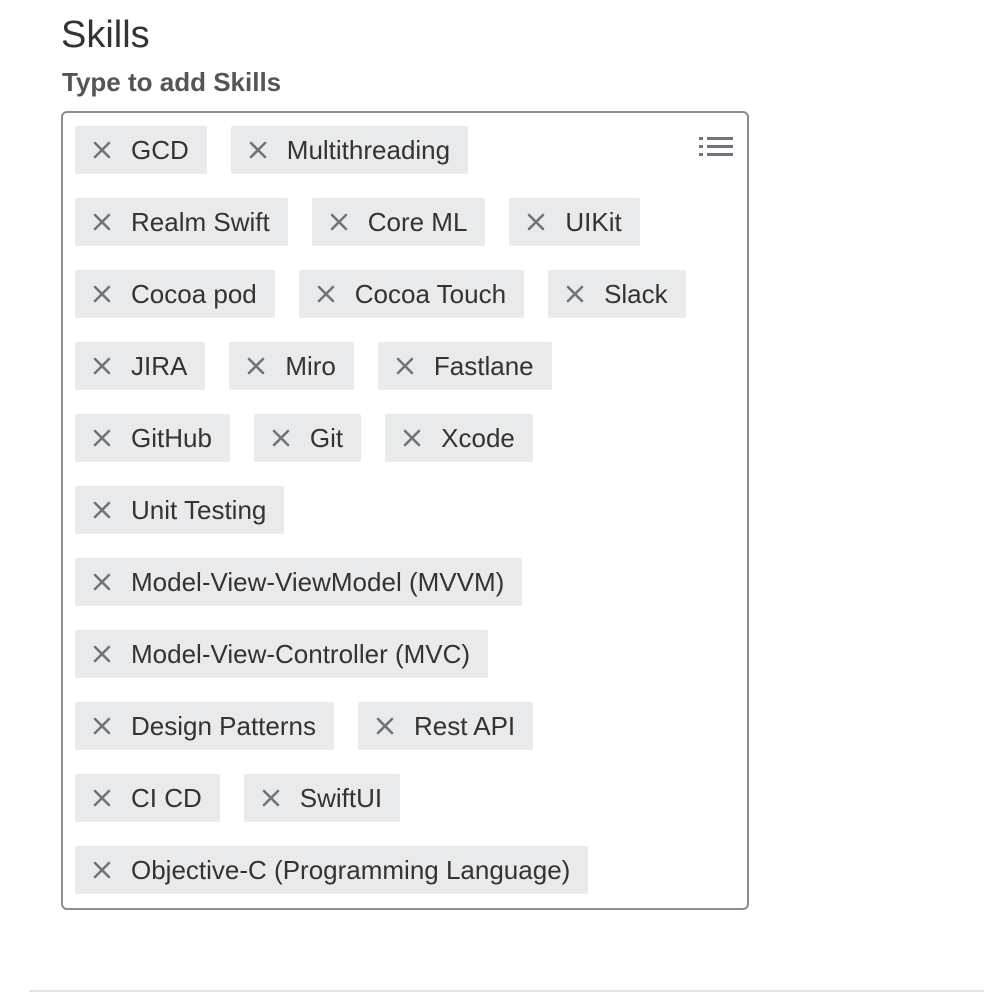 This screenshot has width=984, height=1004. I want to click on skill-chip-label: Fastlane, so click(483, 366).